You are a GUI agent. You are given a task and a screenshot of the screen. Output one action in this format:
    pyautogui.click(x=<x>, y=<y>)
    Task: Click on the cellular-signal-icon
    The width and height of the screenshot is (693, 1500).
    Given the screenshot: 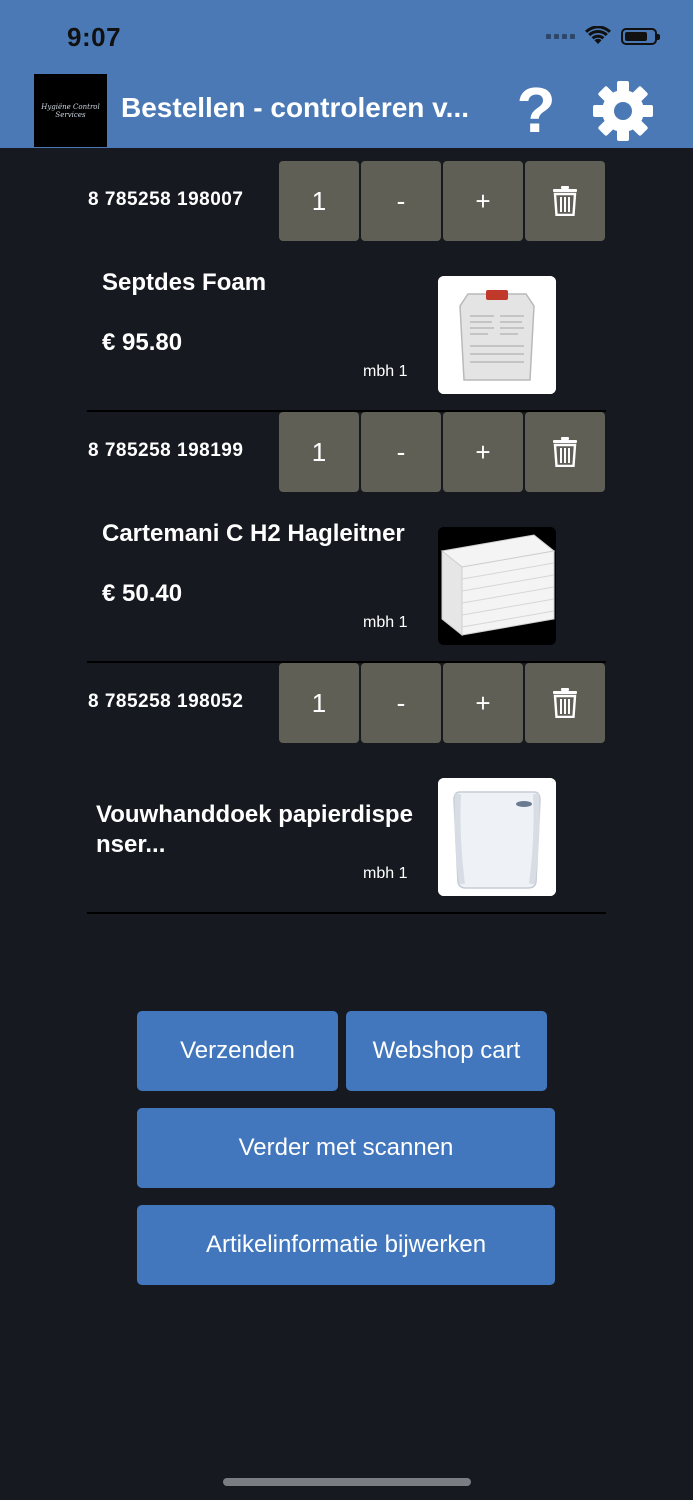 What is the action you would take?
    pyautogui.click(x=560, y=36)
    